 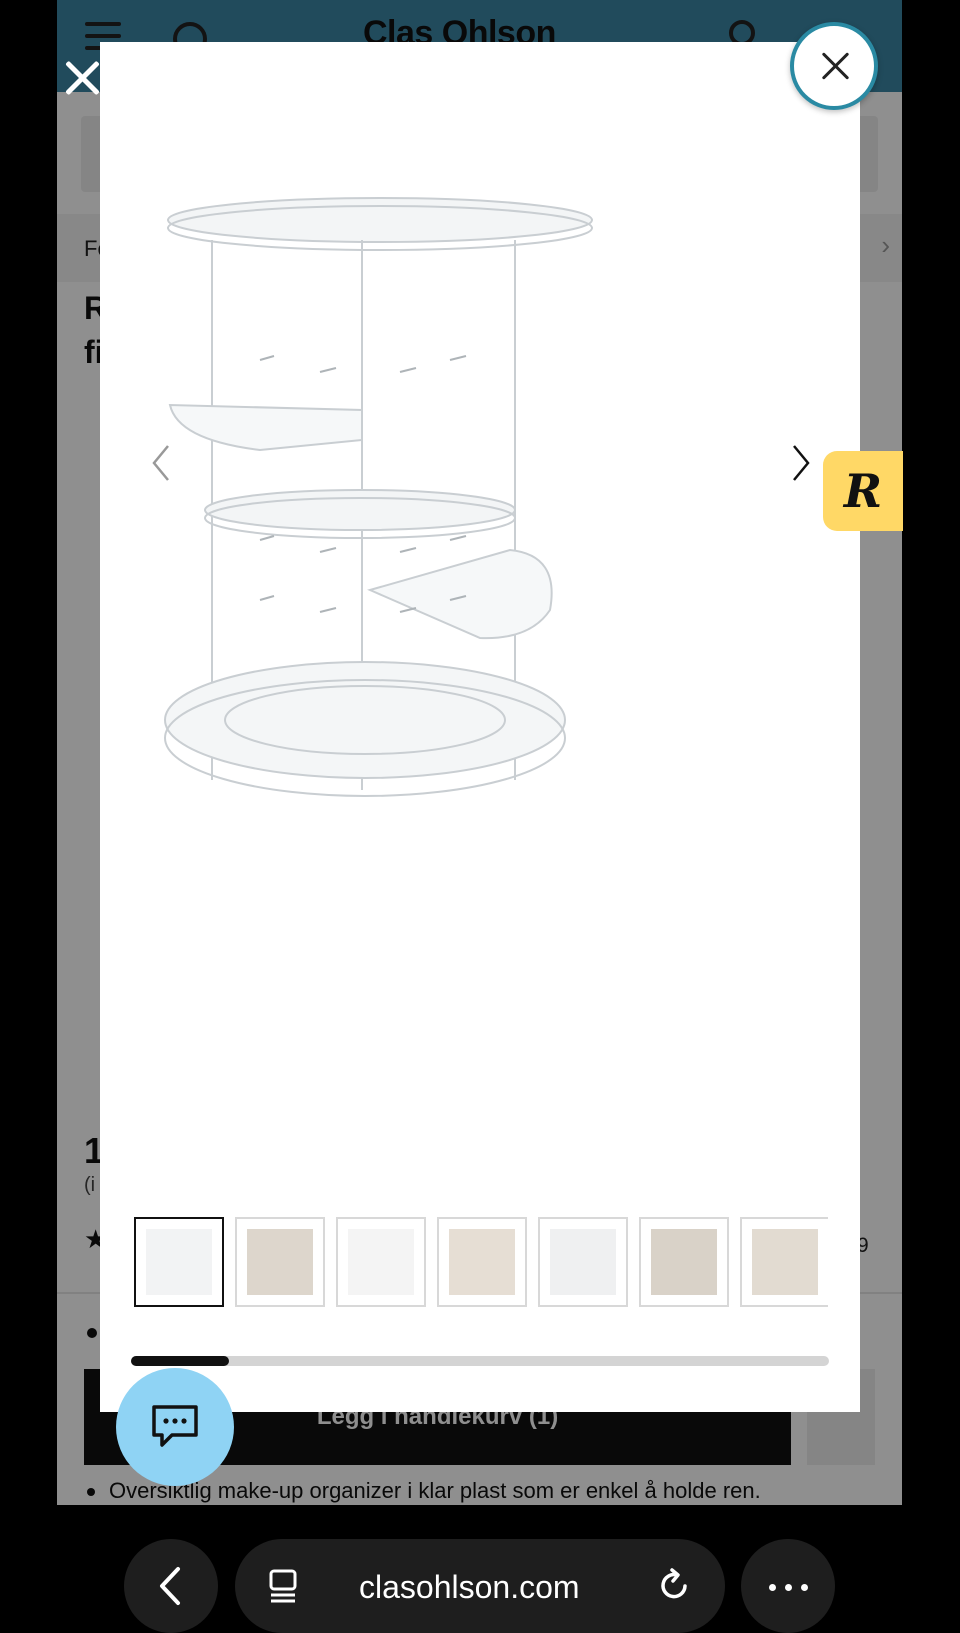 What do you see at coordinates (480, 1361) in the screenshot?
I see `thumbnail-scrollbar` at bounding box center [480, 1361].